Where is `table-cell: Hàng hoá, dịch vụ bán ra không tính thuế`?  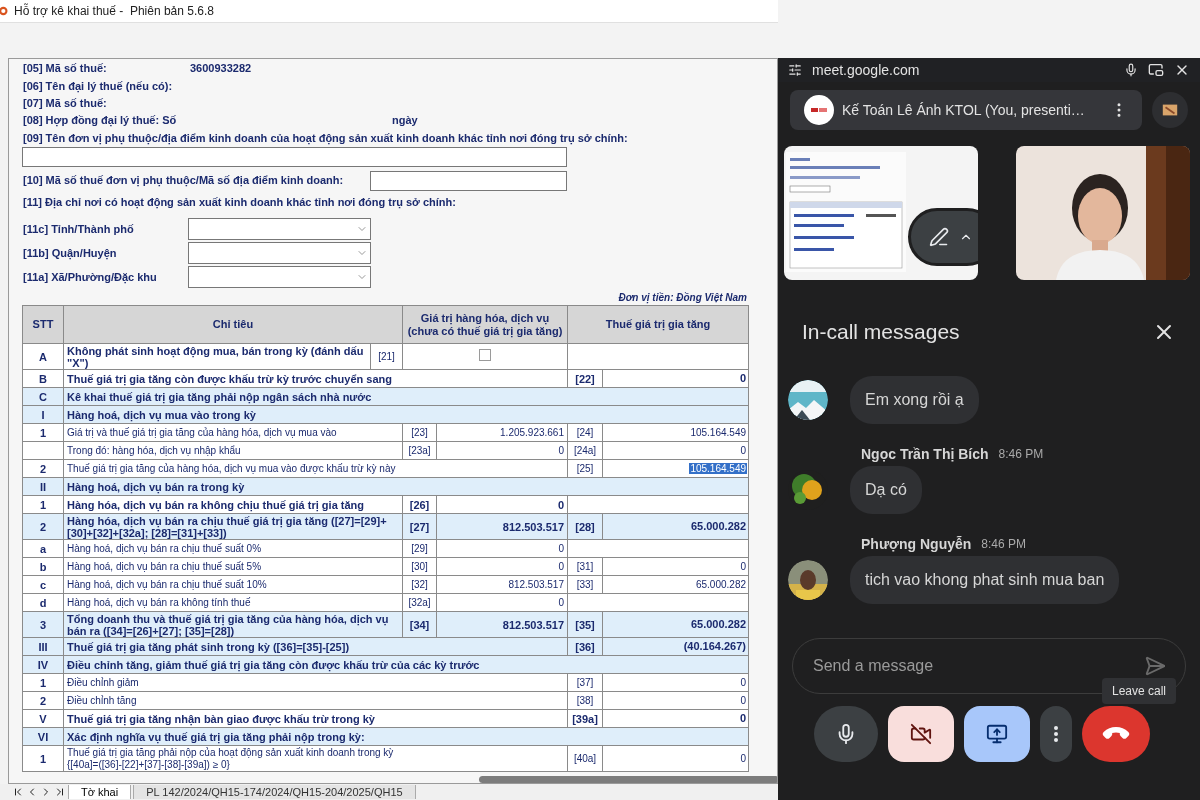 table-cell: Hàng hoá, dịch vụ bán ra không tính thuế is located at coordinates (233, 602).